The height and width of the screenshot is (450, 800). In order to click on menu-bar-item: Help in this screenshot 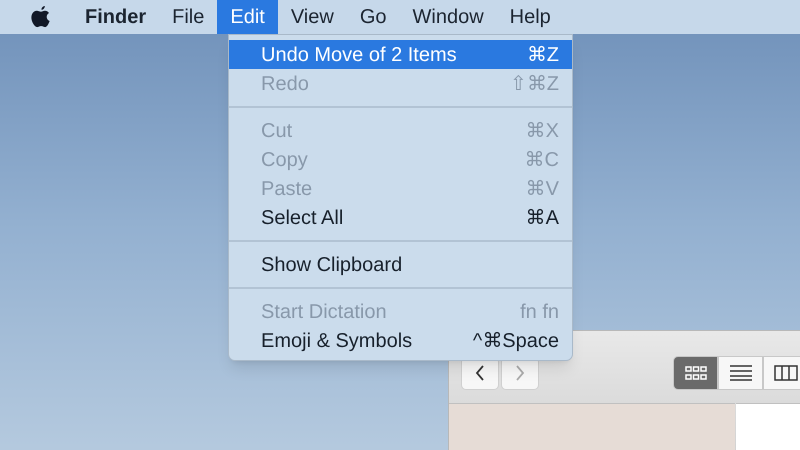, I will do `click(530, 17)`.